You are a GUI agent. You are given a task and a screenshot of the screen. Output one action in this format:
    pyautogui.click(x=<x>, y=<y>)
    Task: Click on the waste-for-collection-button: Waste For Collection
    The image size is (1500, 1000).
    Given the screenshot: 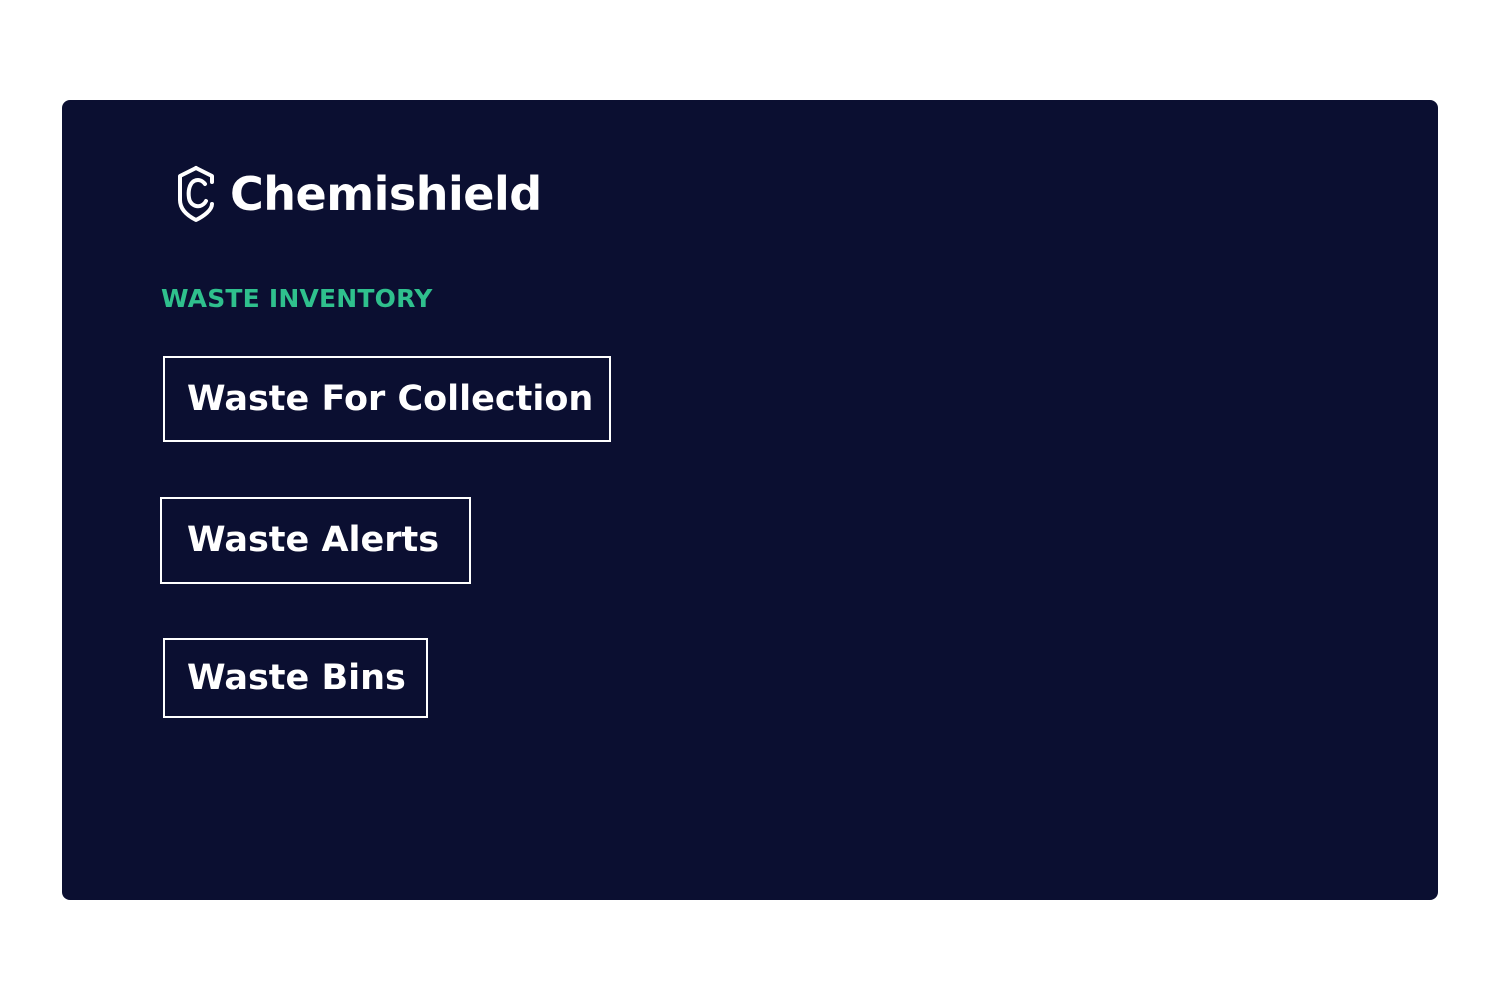 What is the action you would take?
    pyautogui.click(x=387, y=399)
    